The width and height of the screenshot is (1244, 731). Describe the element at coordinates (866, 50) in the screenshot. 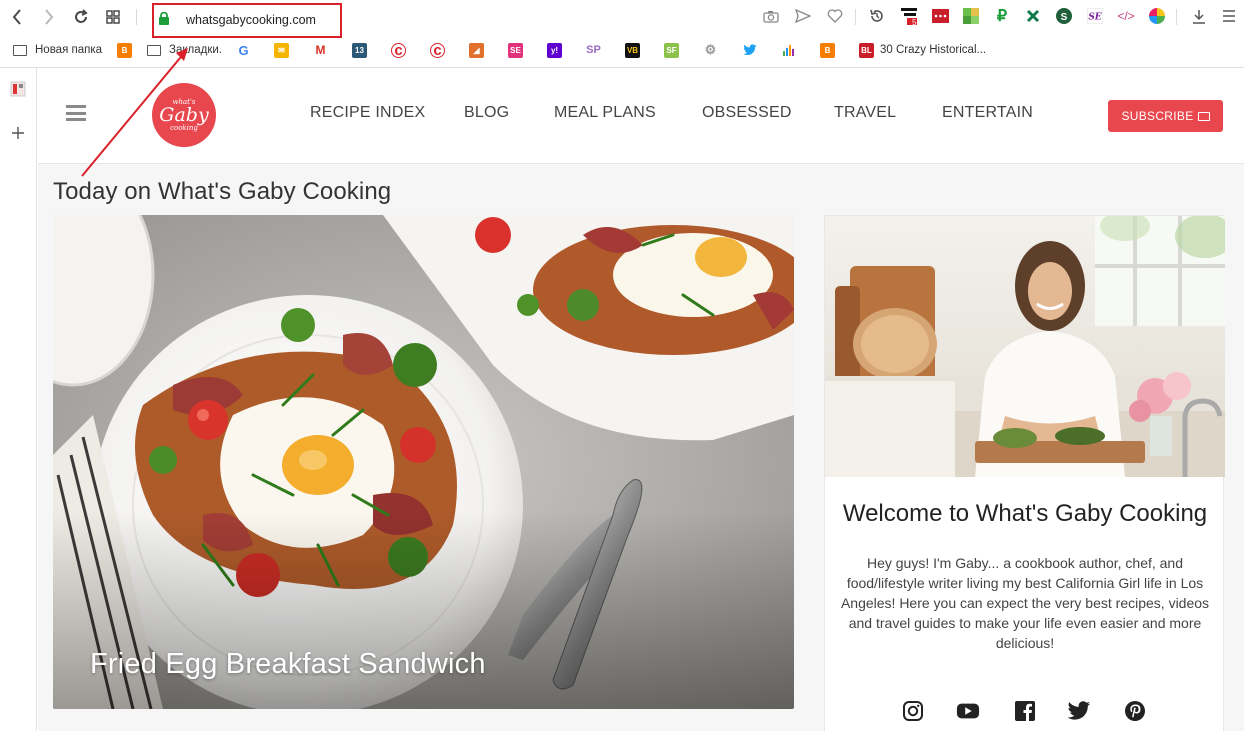

I see `bl-icon: BL` at that location.